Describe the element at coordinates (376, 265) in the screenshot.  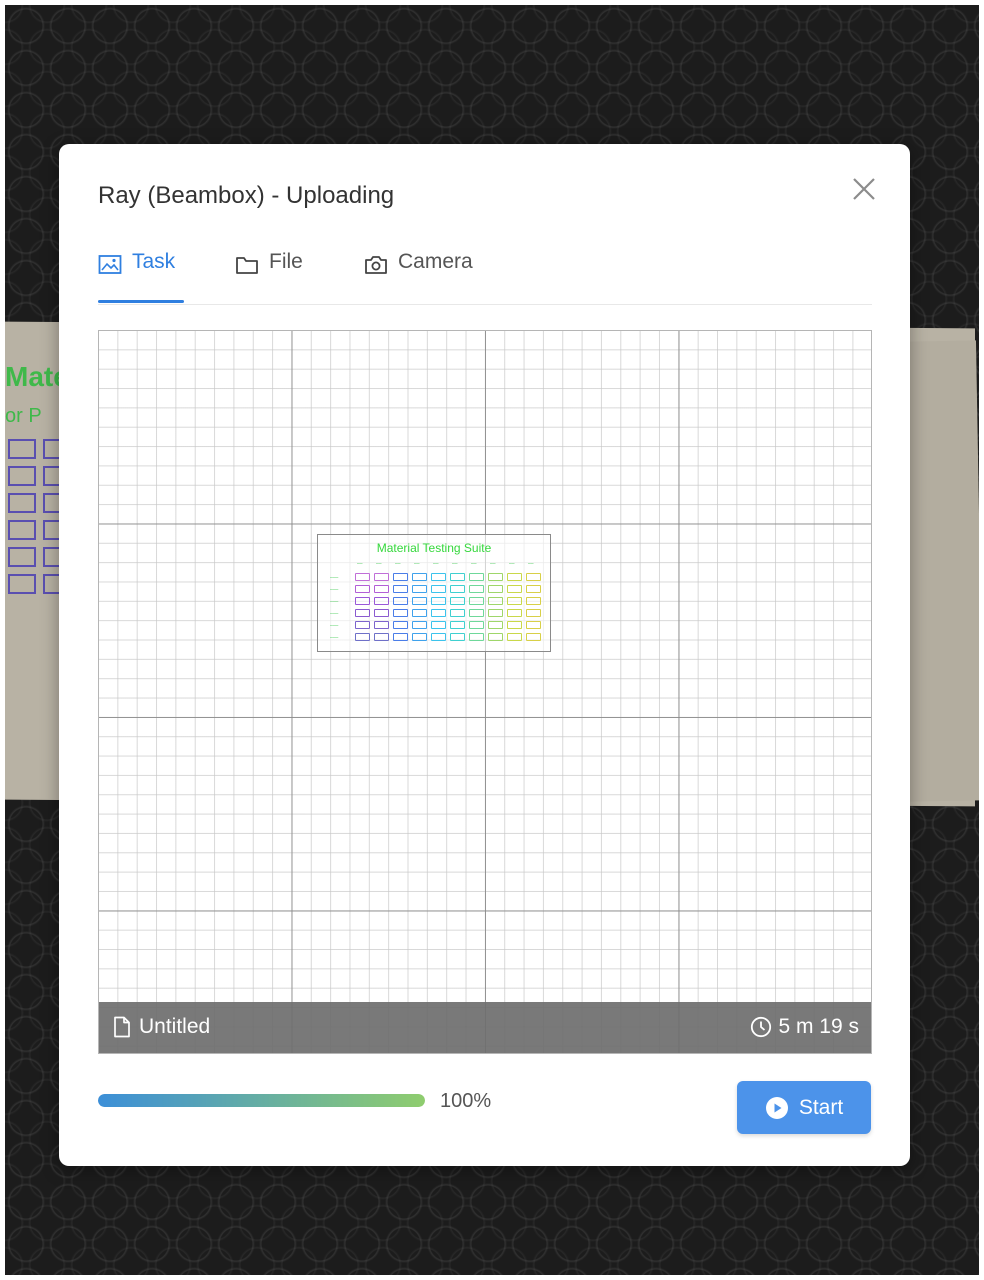
I see `camera-icon` at that location.